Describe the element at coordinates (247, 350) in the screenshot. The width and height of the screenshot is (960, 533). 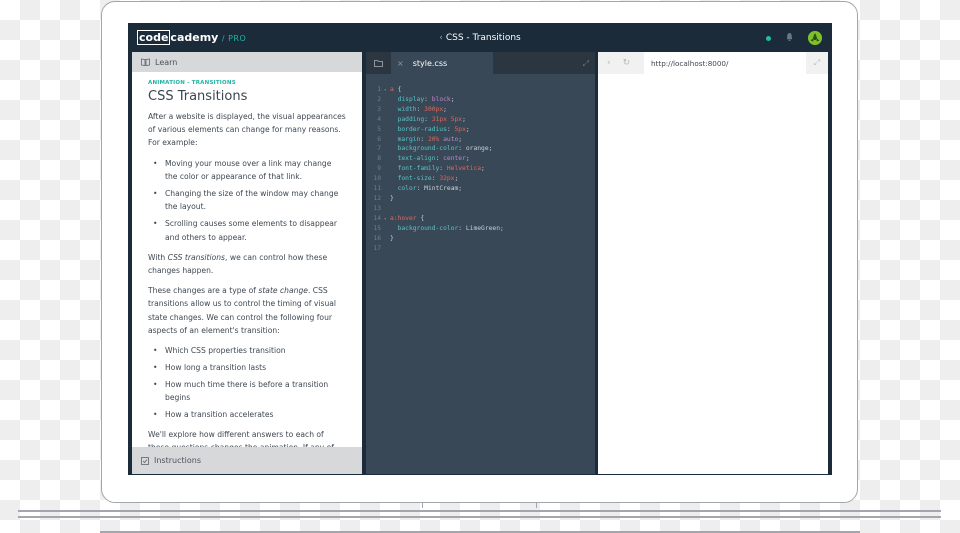
I see `list-item: Which CSS properties transition` at that location.